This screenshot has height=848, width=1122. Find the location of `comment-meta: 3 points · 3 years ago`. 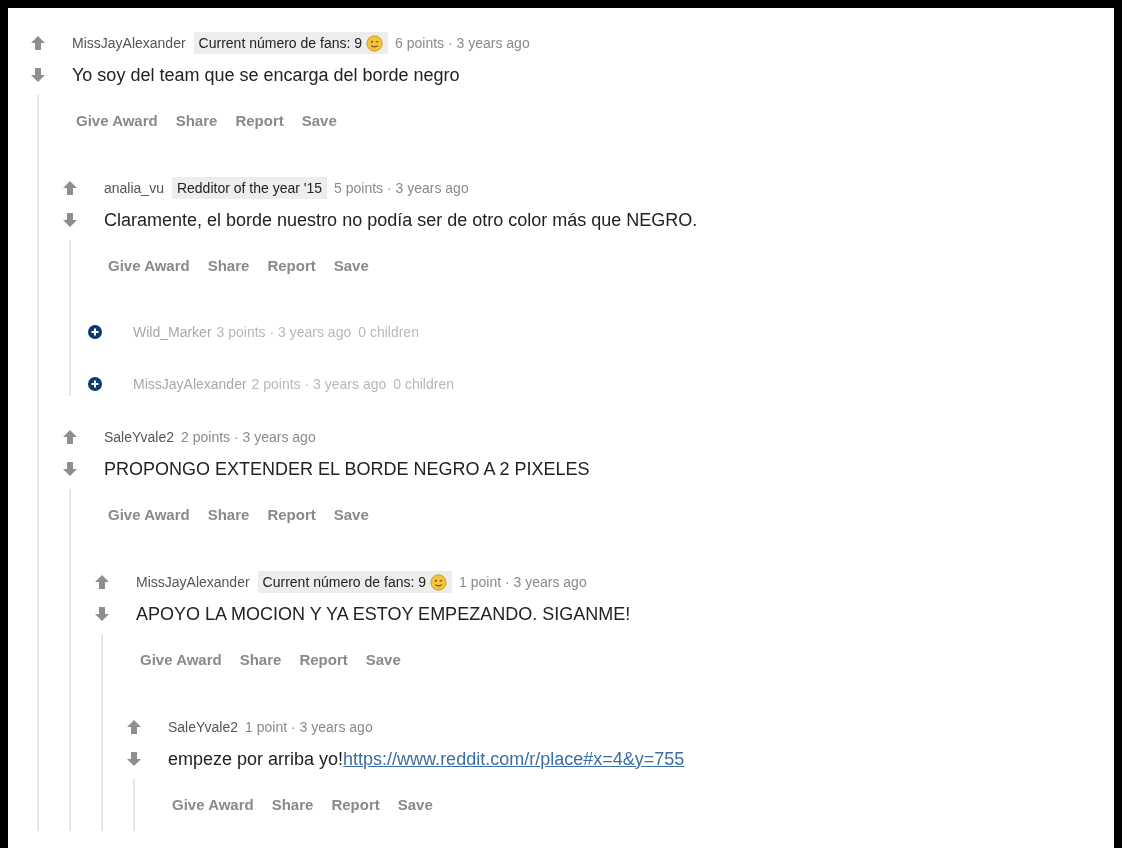

comment-meta: 3 points · 3 years ago is located at coordinates (284, 332).